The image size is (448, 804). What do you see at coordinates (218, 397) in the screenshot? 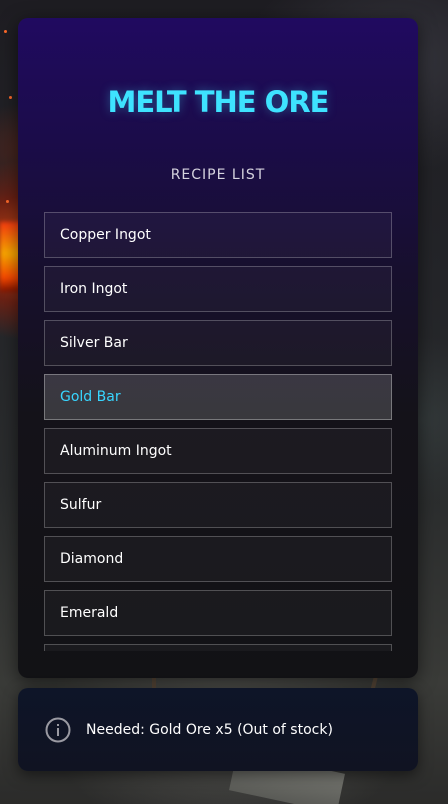
I see `recipe-item-gold-bar: Gold Bar` at bounding box center [218, 397].